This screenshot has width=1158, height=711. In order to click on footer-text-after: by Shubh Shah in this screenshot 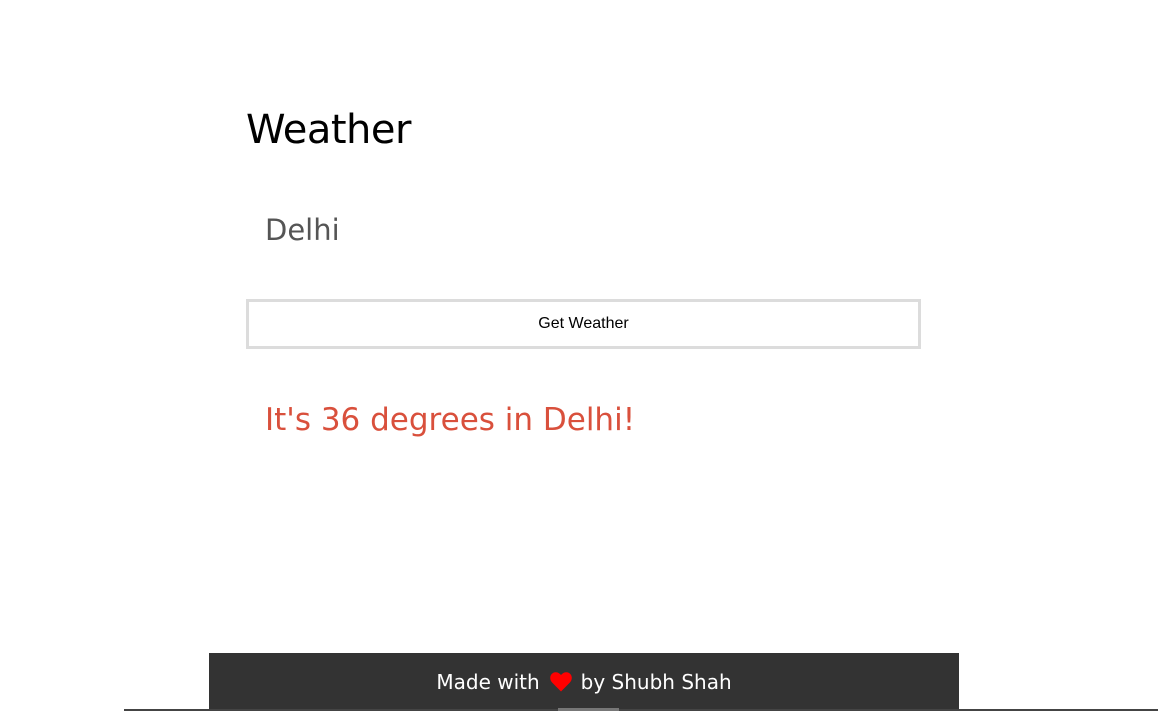, I will do `click(656, 682)`.